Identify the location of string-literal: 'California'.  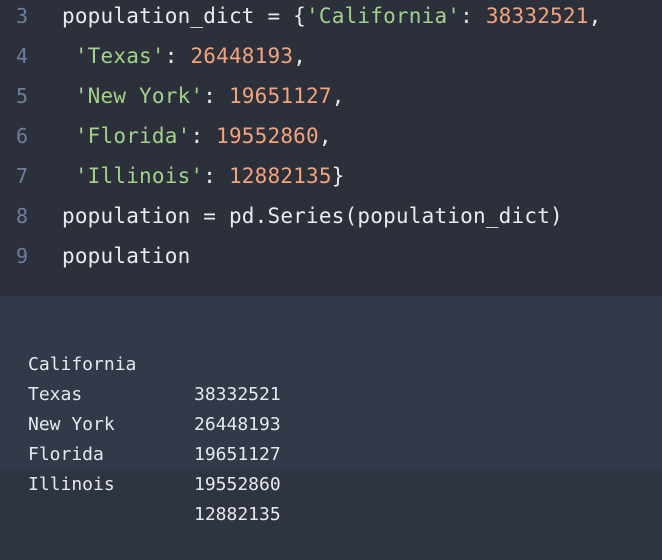
(383, 16).